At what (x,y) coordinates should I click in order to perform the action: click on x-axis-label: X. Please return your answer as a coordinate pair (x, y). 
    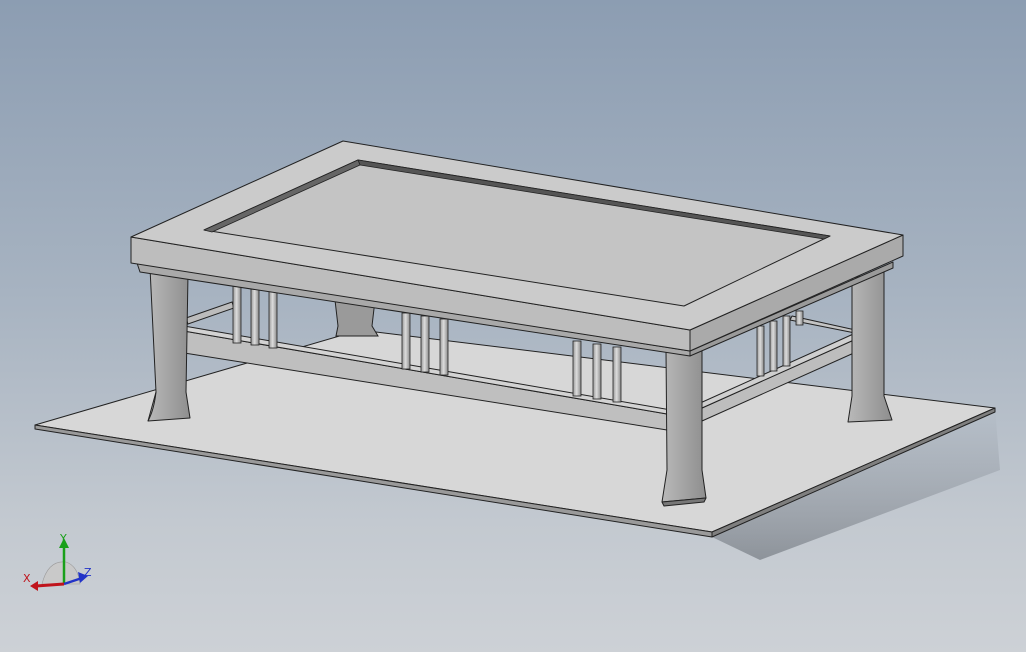
    Looking at the image, I should click on (27, 578).